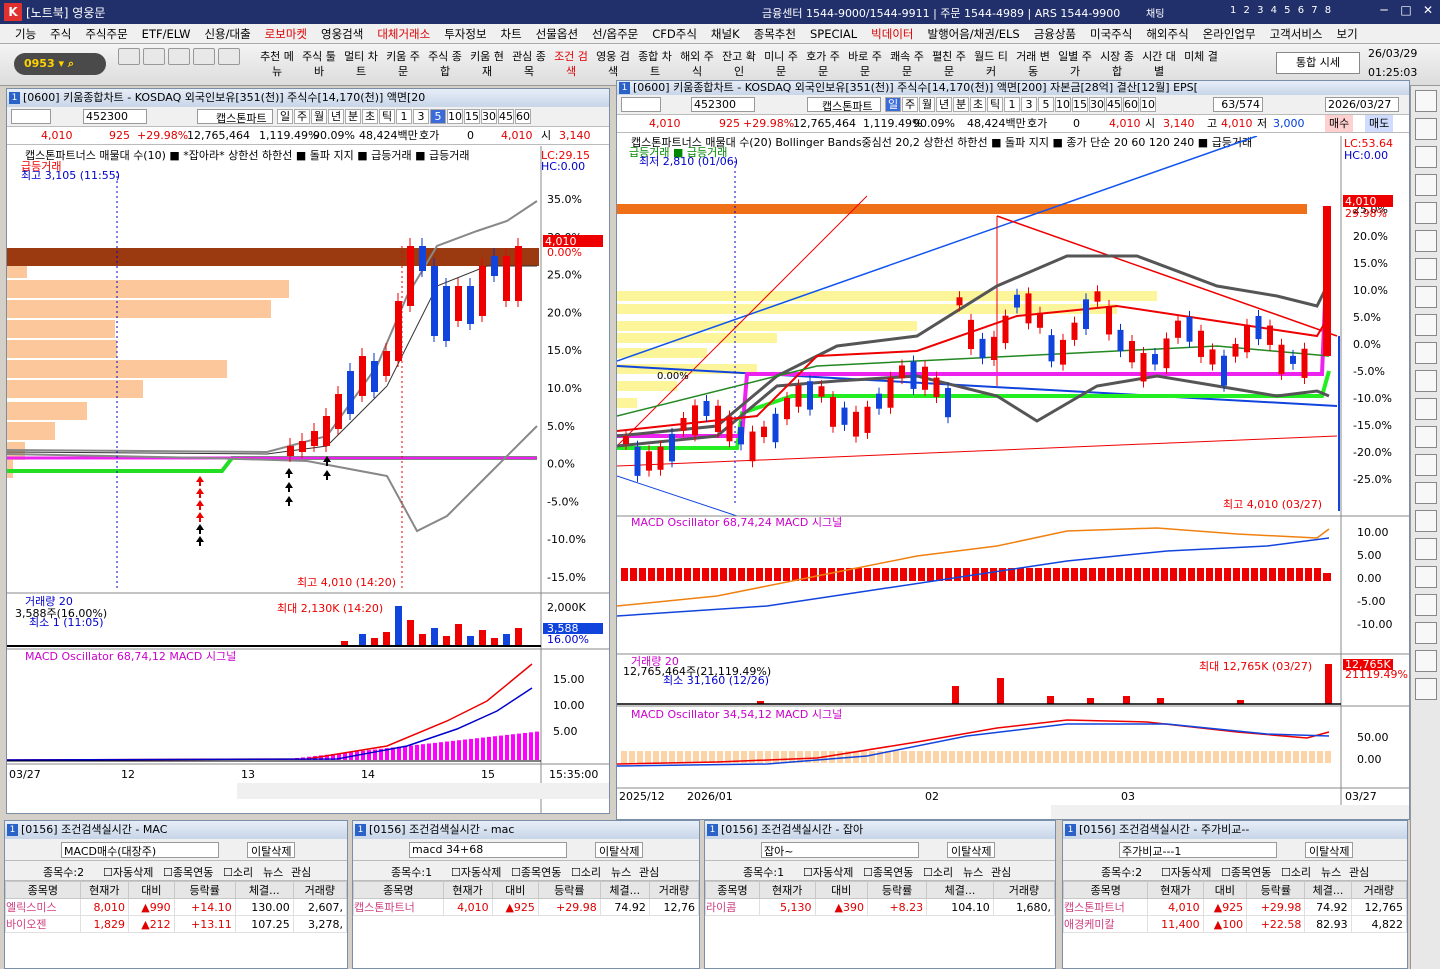 Image resolution: width=1440 pixels, height=969 pixels. I want to click on stock-name-cell: 바이오젠, so click(43, 924).